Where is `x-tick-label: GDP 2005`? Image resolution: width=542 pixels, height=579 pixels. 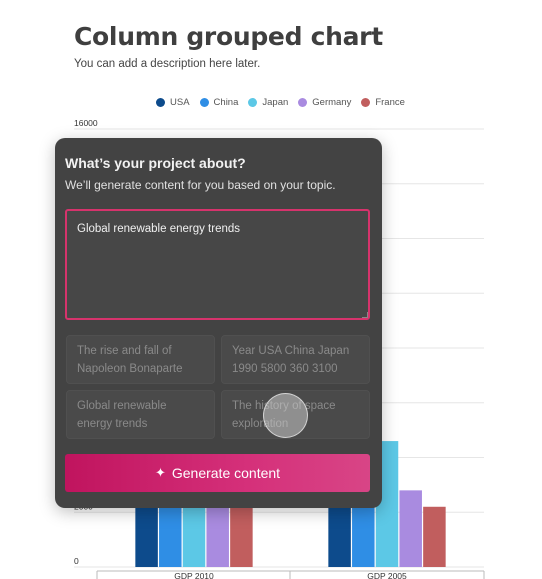
x-tick-label: GDP 2005 is located at coordinates (387, 575).